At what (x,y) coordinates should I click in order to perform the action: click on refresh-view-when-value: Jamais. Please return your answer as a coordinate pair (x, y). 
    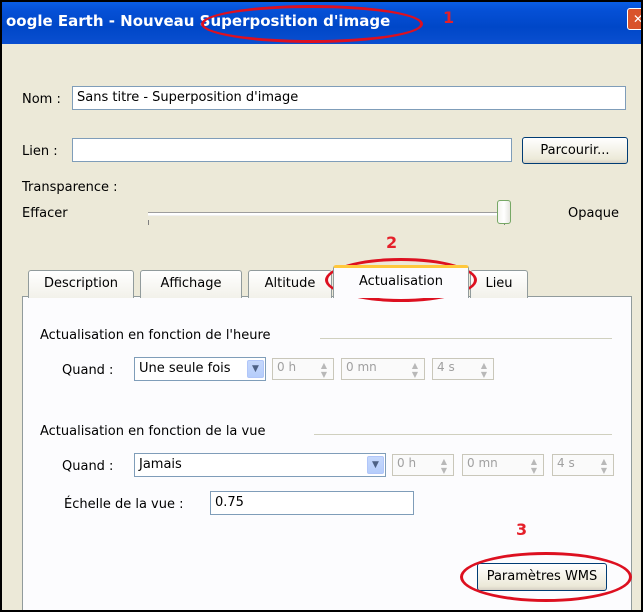
    Looking at the image, I should click on (160, 464).